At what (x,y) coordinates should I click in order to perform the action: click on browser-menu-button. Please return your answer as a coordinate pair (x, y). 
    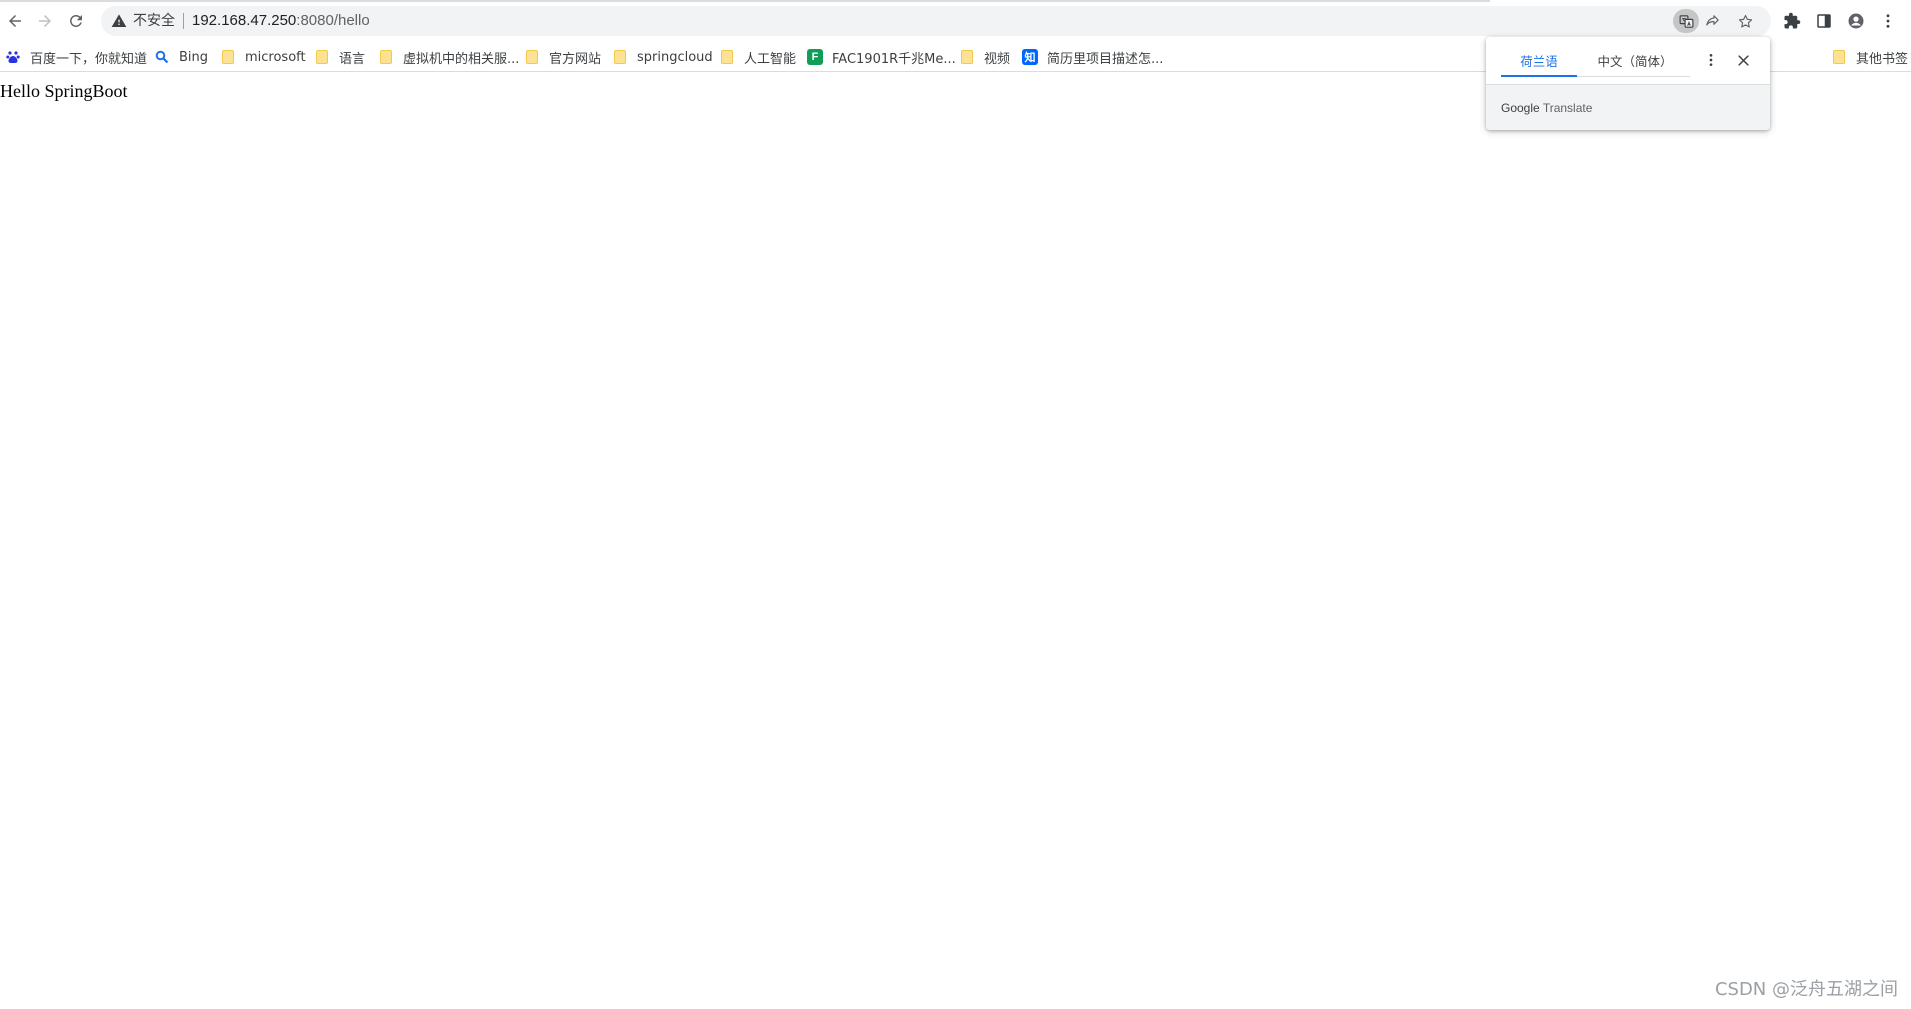
    Looking at the image, I should click on (1888, 21).